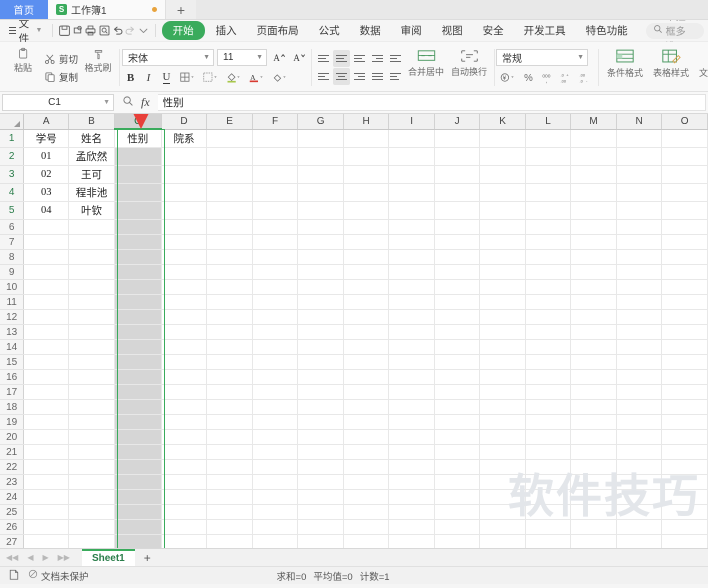 This screenshot has height=588, width=708. Describe the element at coordinates (46, 272) in the screenshot. I see `cell-A9` at that location.